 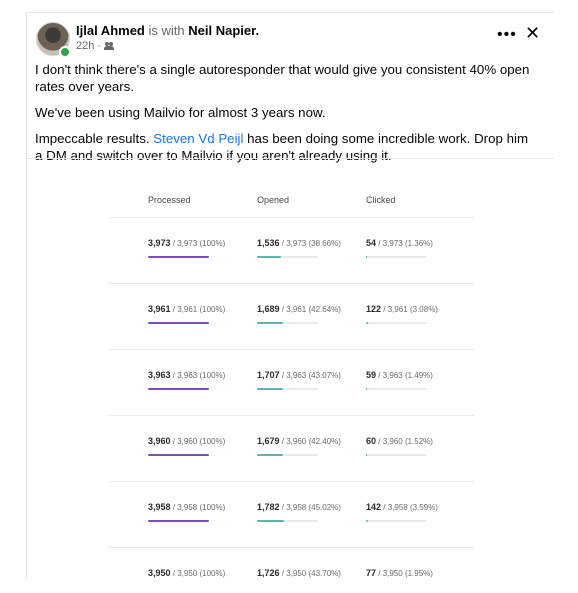 I want to click on clicked-cell: 142 / 3,958 (3.59%), so click(x=402, y=507).